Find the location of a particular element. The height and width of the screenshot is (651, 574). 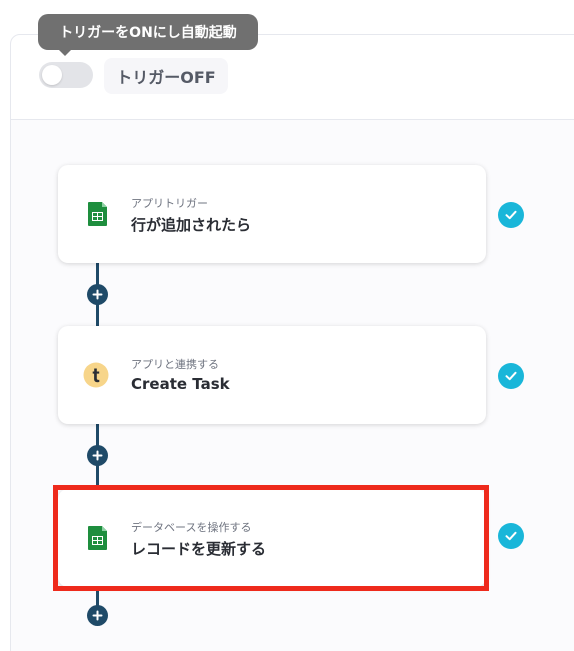

toggle-knob is located at coordinates (52, 75).